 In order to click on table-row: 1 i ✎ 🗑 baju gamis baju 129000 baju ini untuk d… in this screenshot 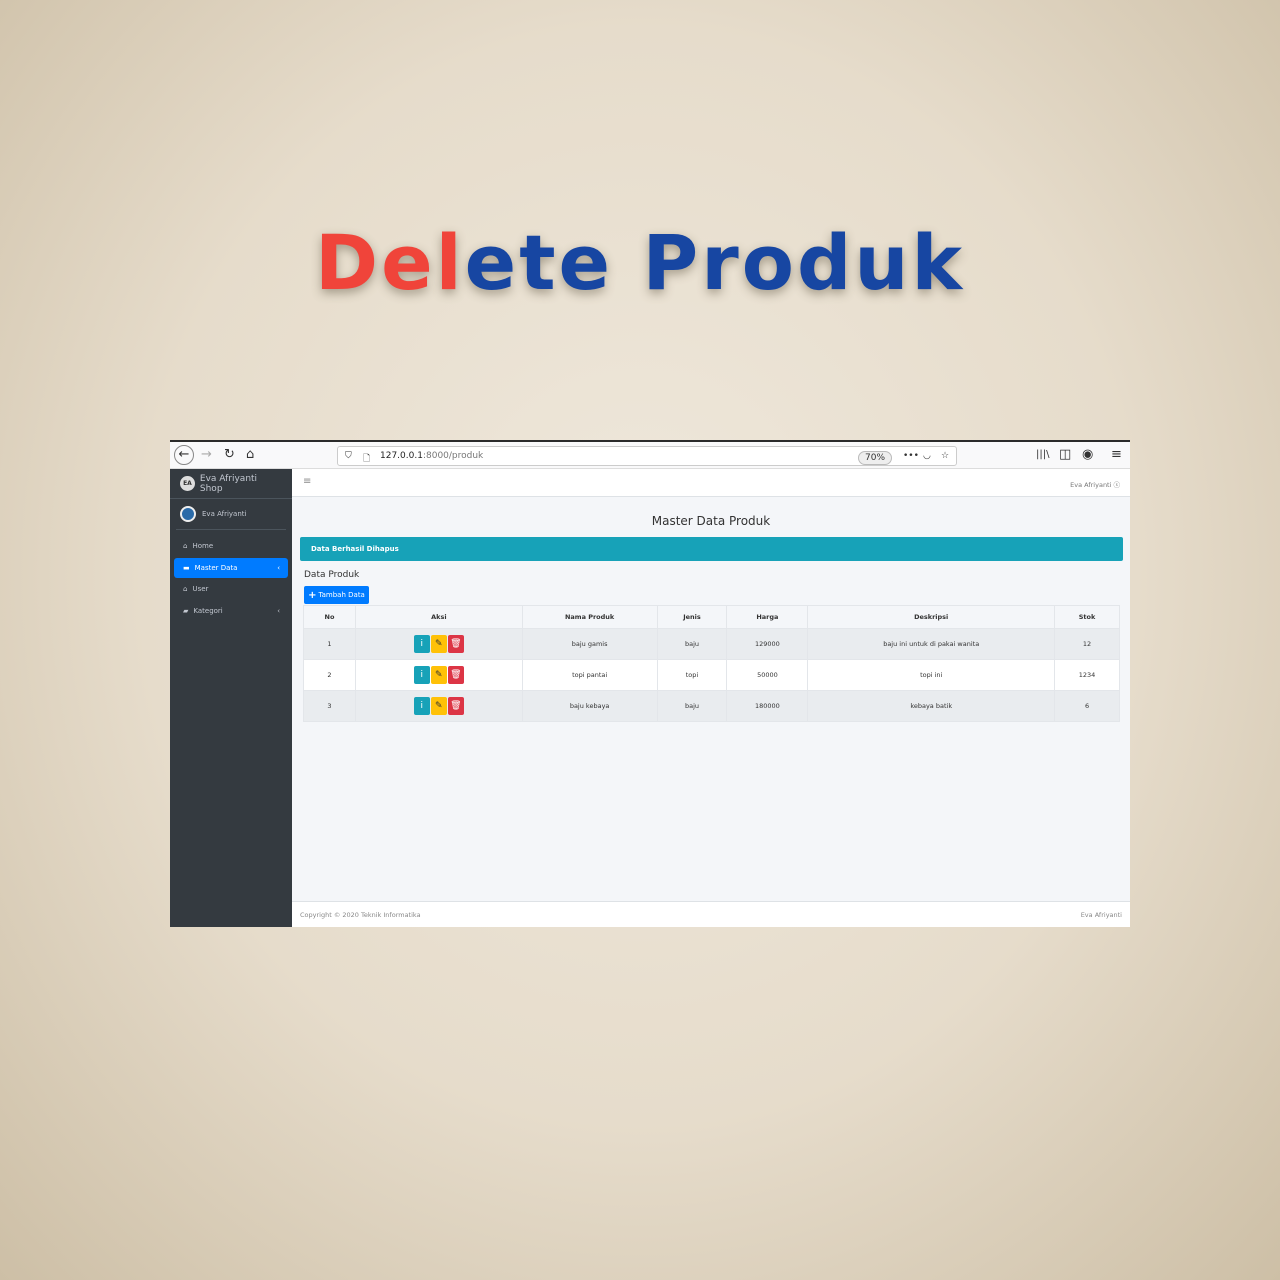, I will do `click(711, 644)`.